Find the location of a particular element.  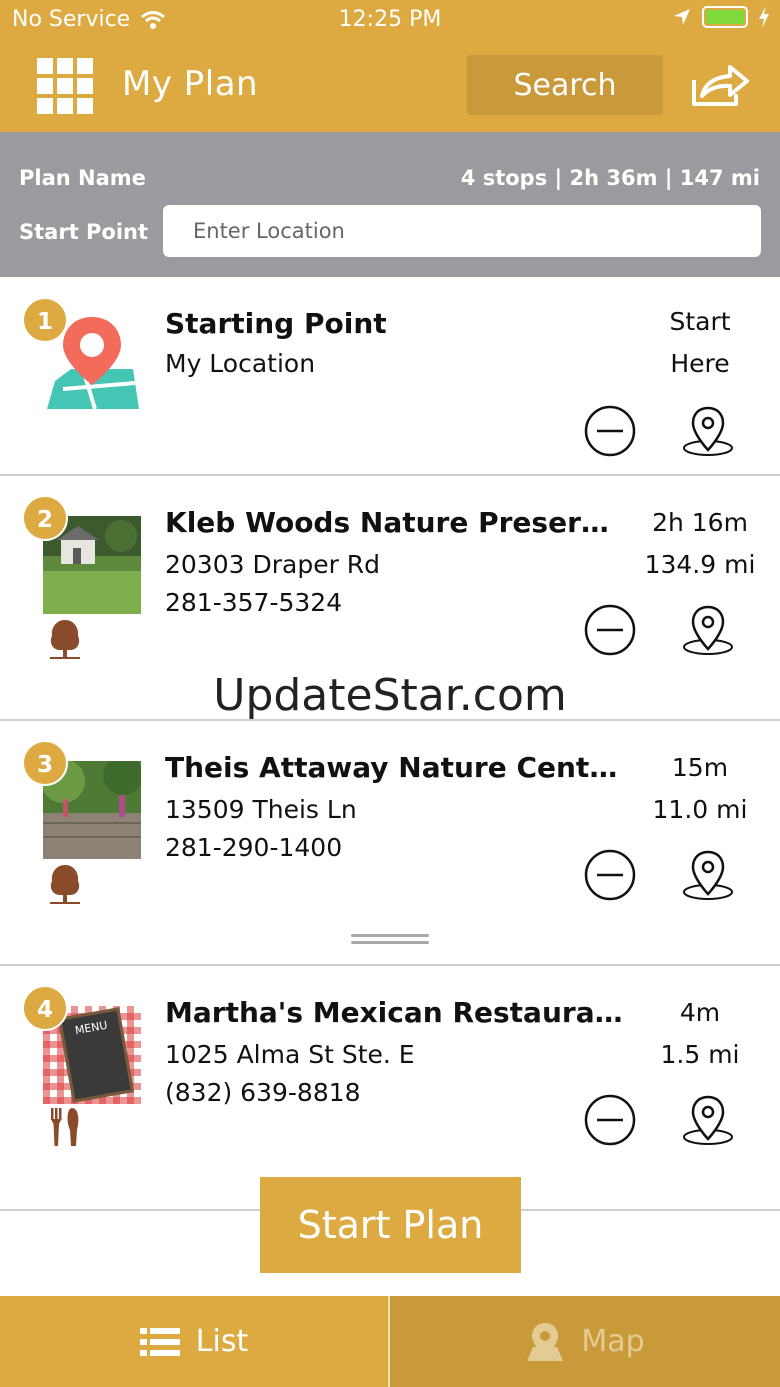

map-icon is located at coordinates (545, 1341).